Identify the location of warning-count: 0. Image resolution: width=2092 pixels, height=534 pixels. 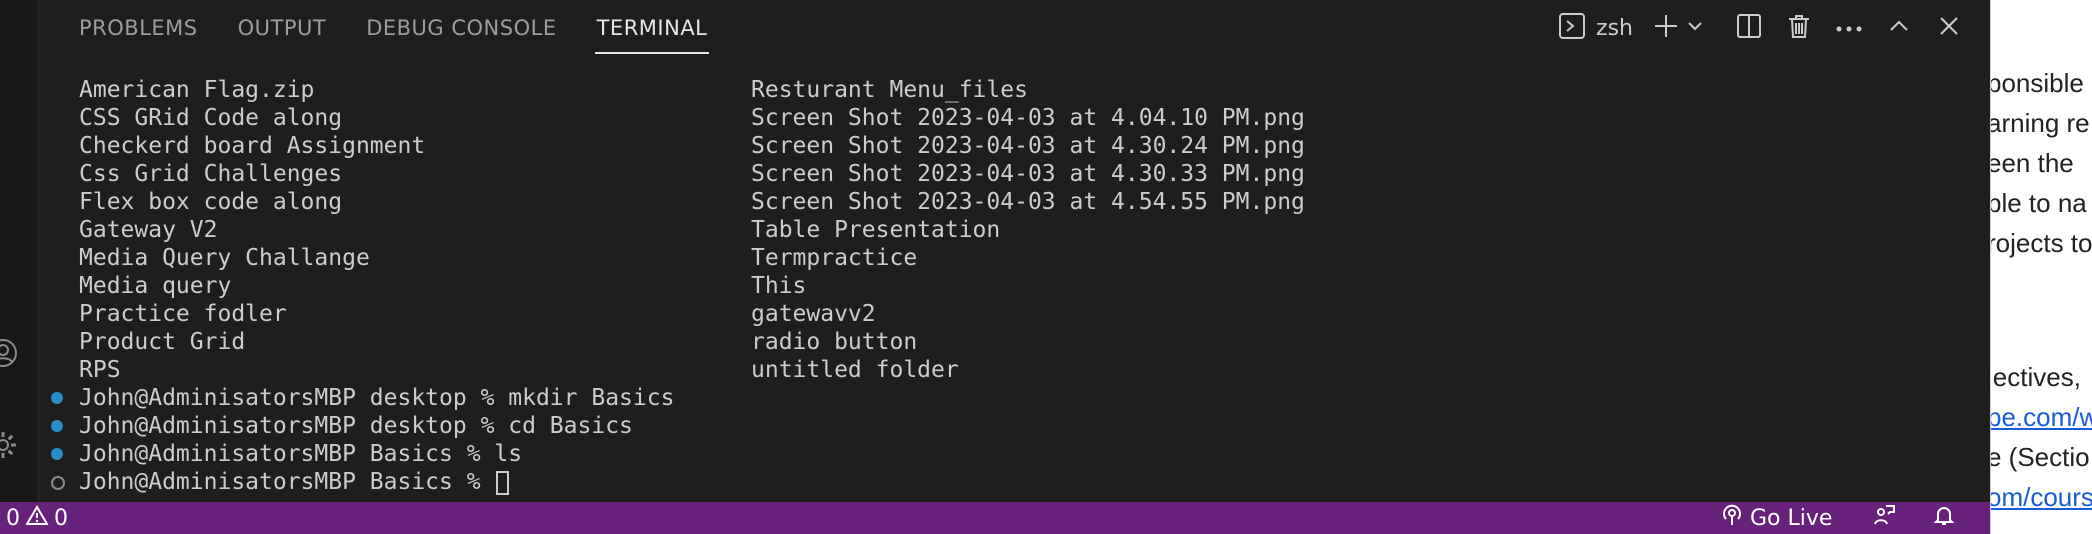
(61, 518).